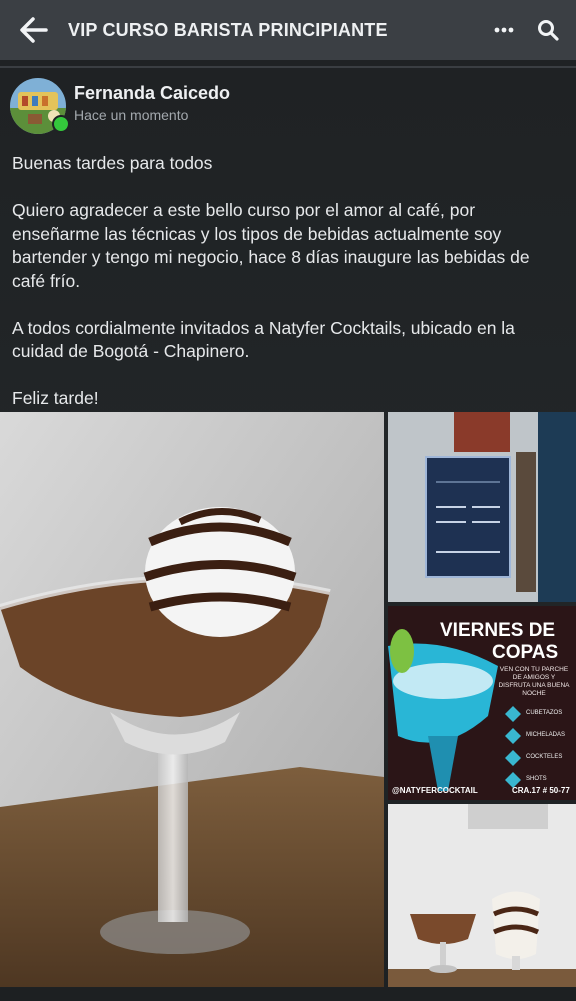 This screenshot has width=576, height=1001. Describe the element at coordinates (288, 67) in the screenshot. I see `divider` at that location.